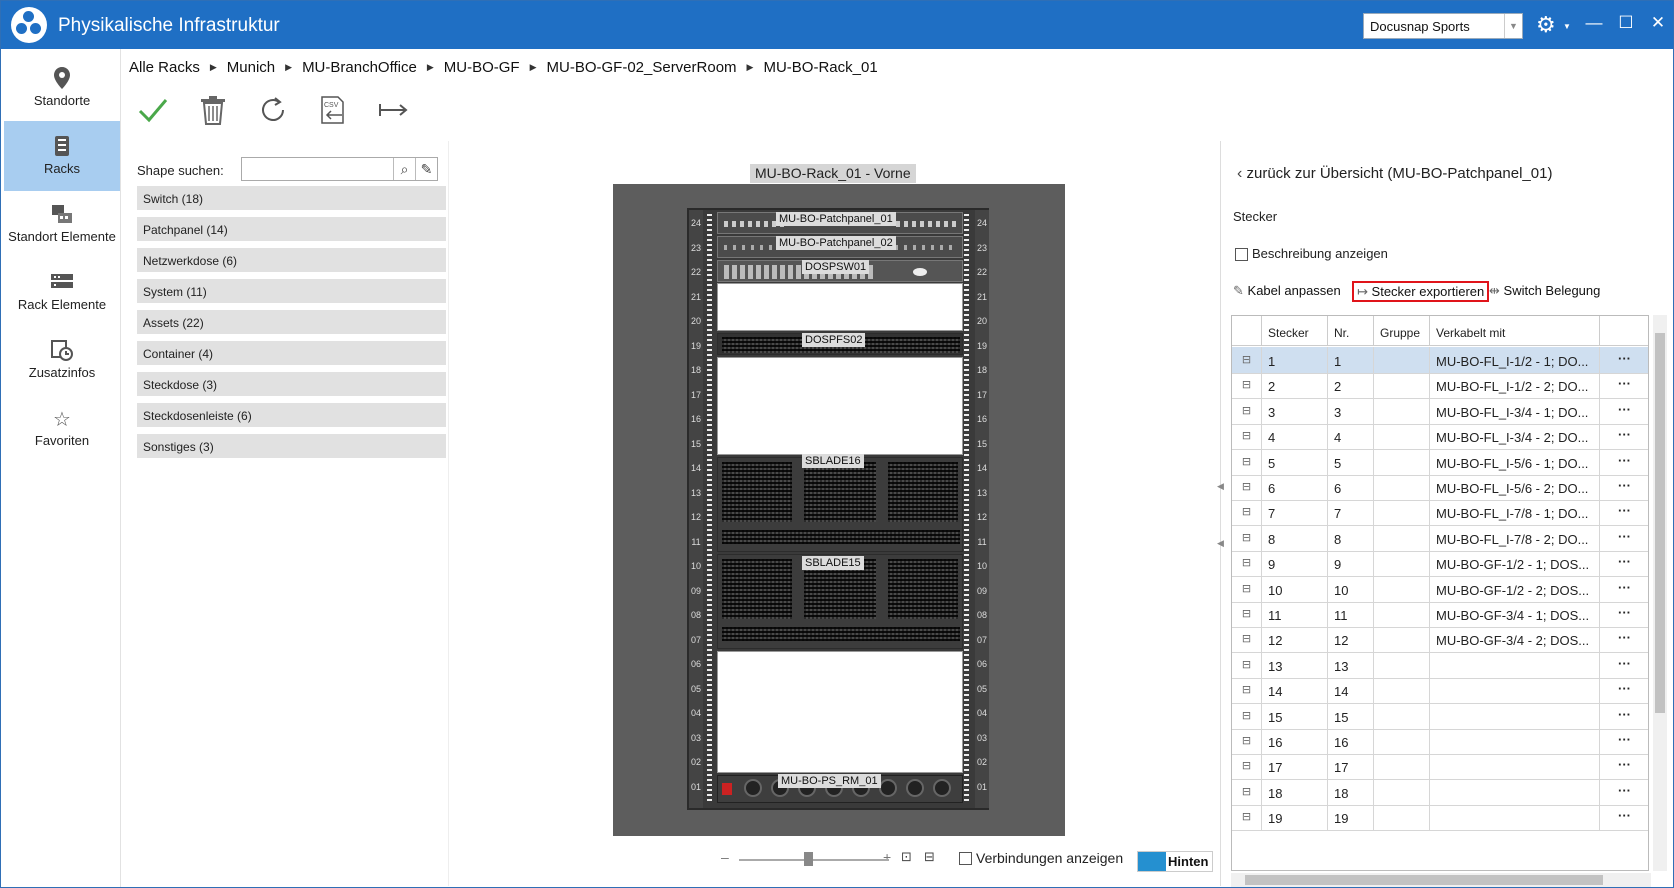 The height and width of the screenshot is (888, 1674). What do you see at coordinates (1222, 513) in the screenshot?
I see `panel-splitter` at bounding box center [1222, 513].